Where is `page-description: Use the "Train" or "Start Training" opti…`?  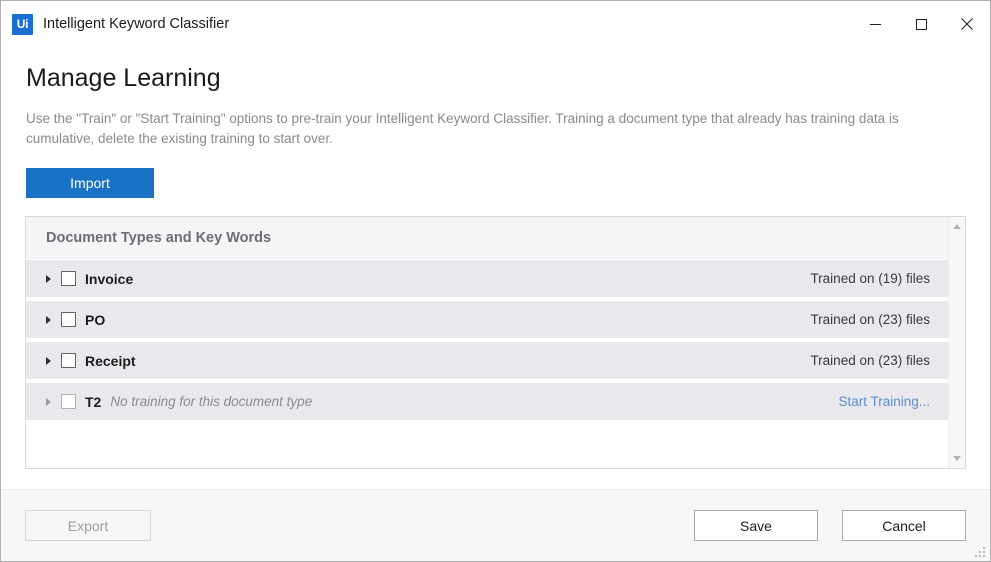 page-description: Use the "Train" or "Start Training" opti… is located at coordinates (462, 128).